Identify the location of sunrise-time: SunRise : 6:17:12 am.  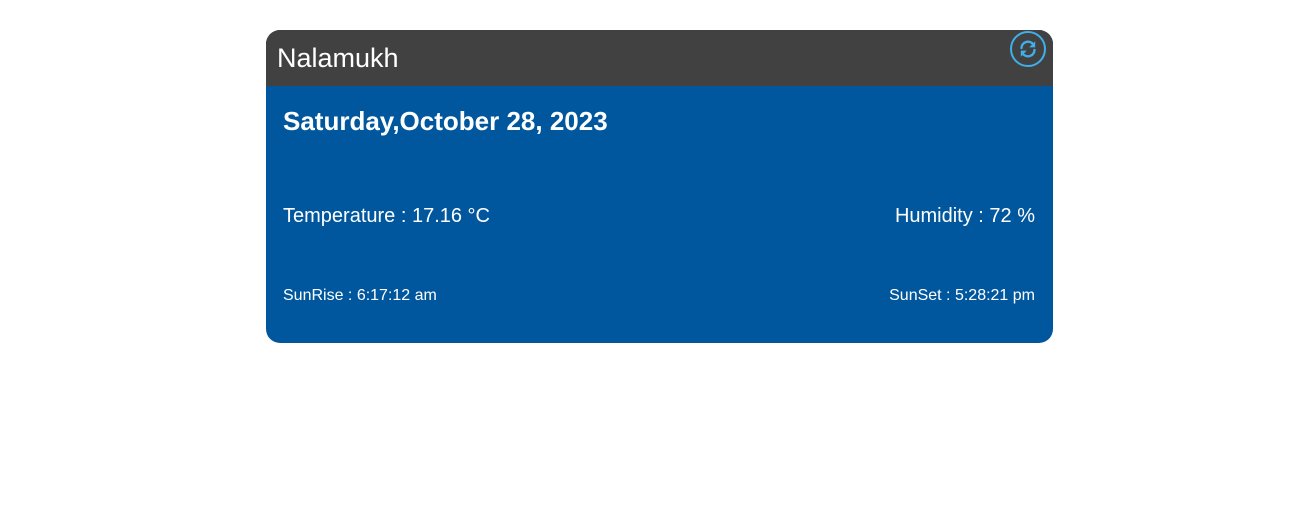
(360, 295).